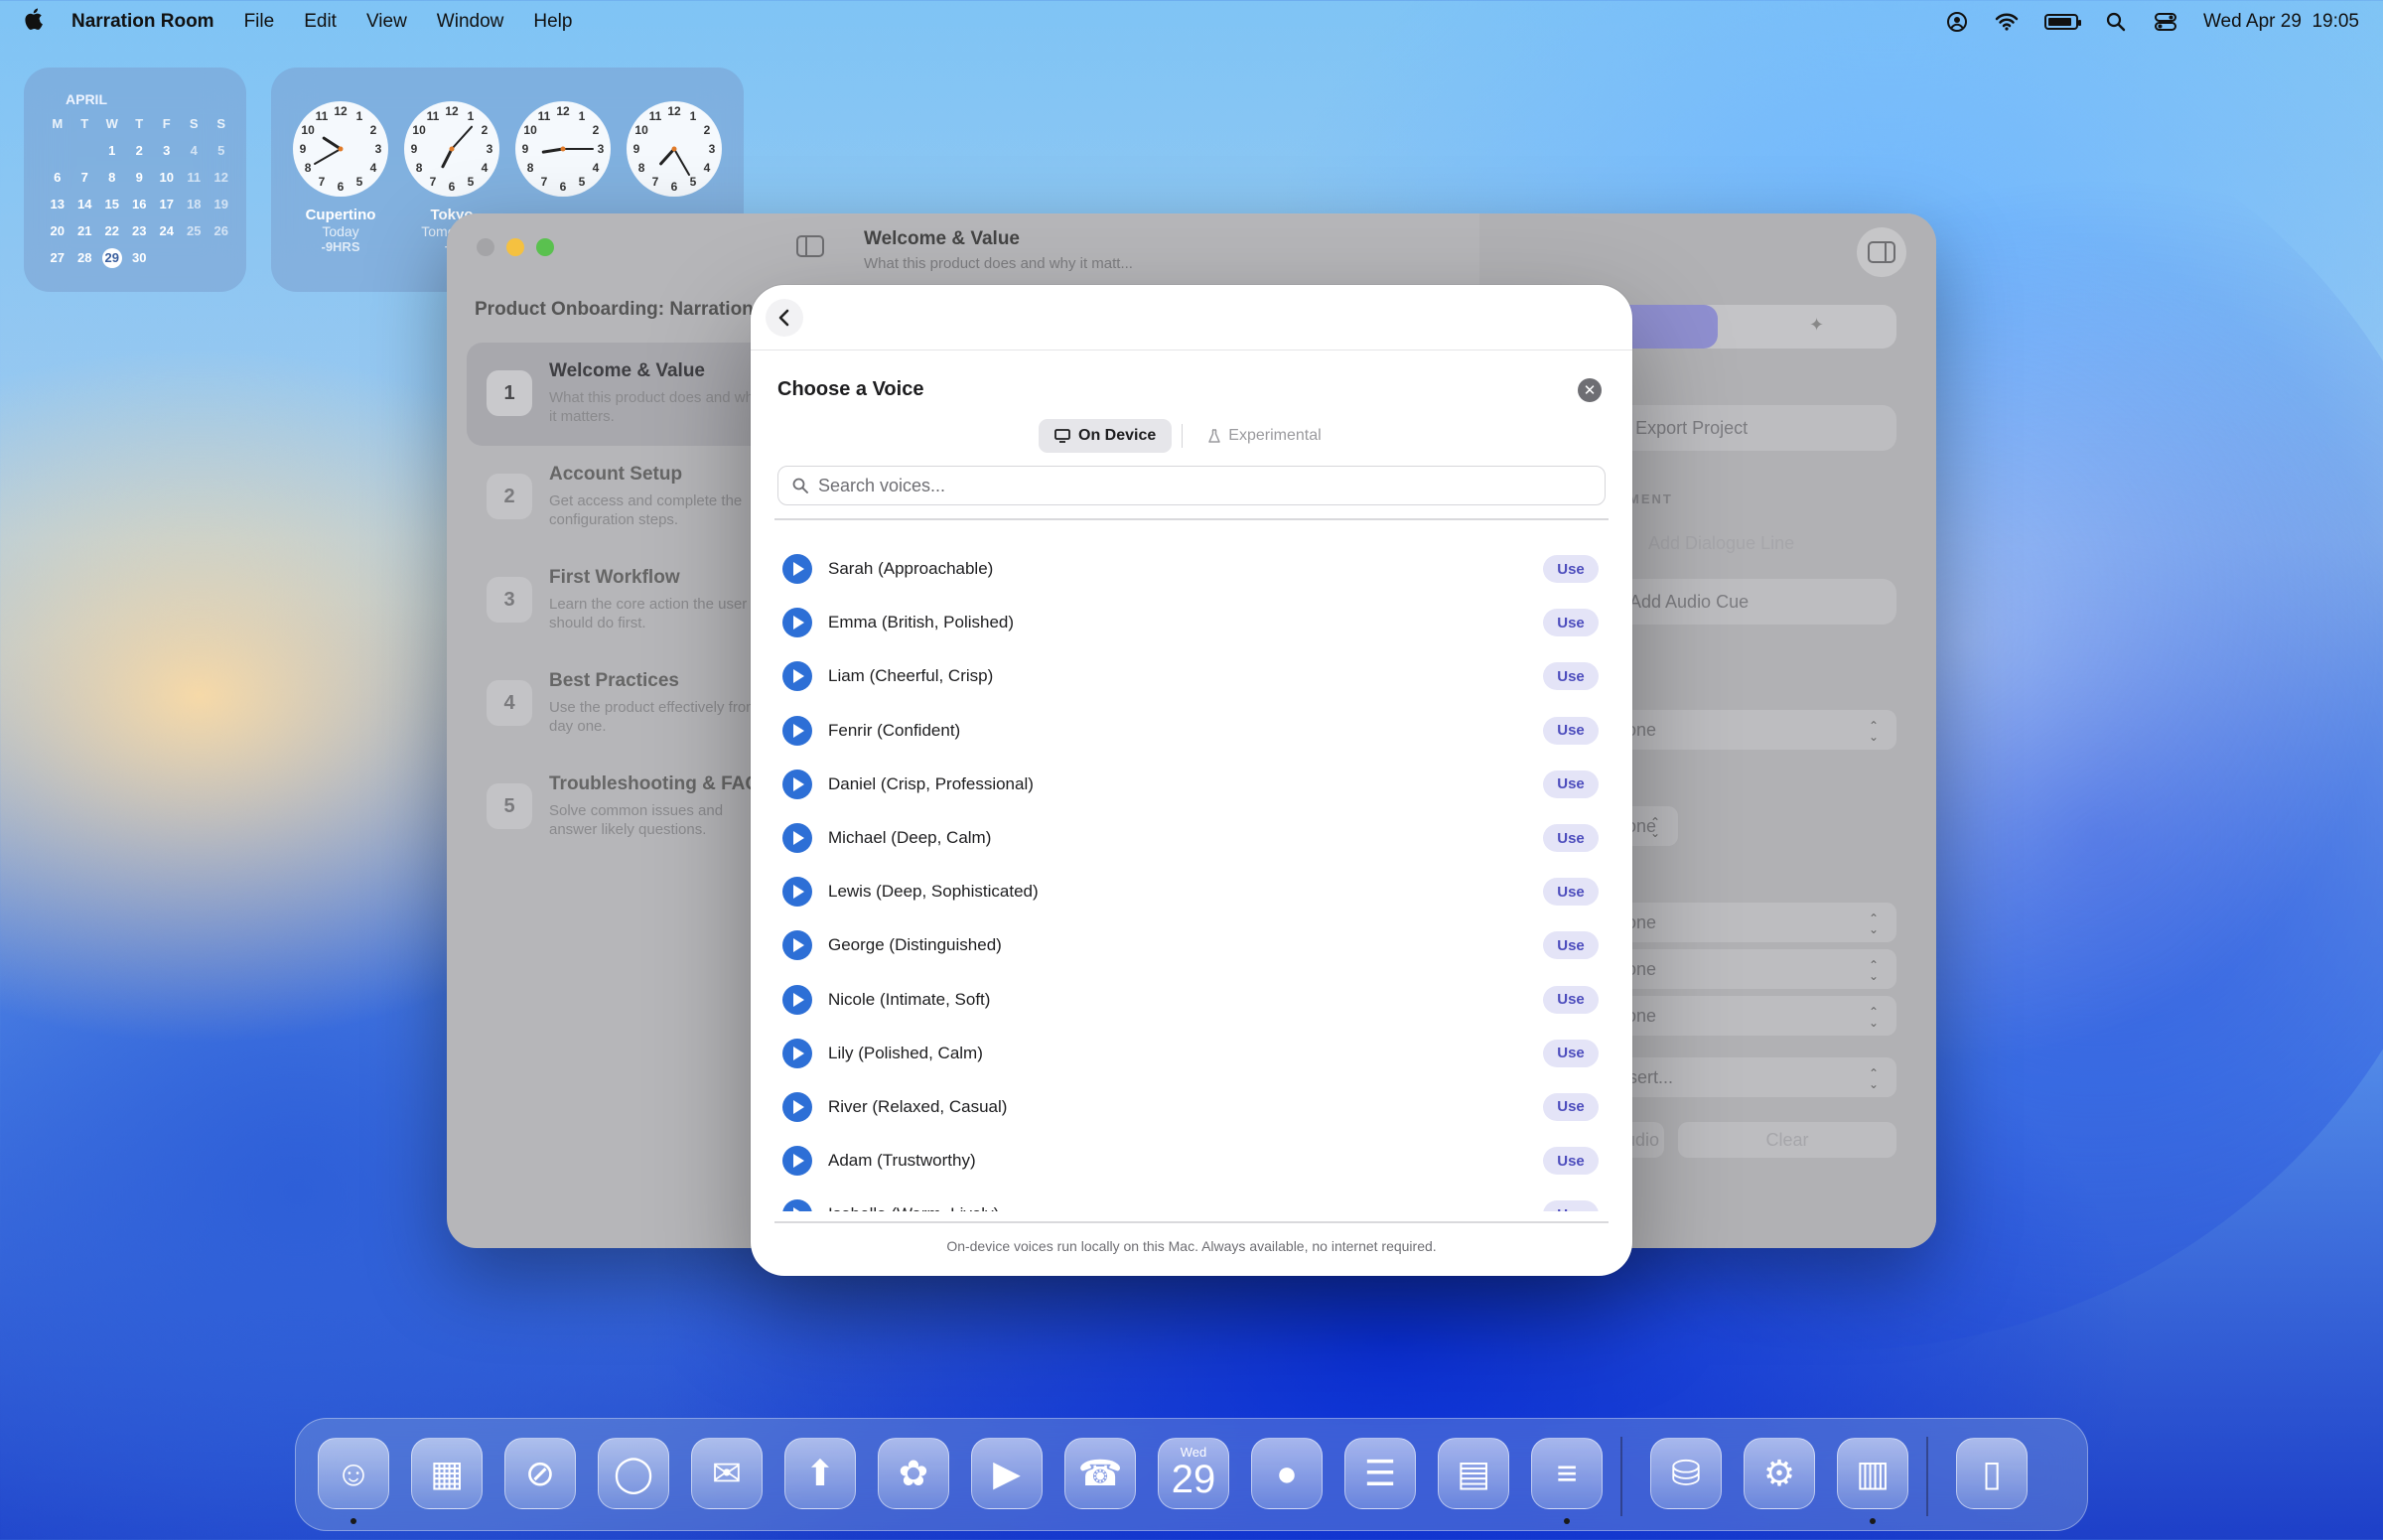 The width and height of the screenshot is (2383, 1540). What do you see at coordinates (1193, 1473) in the screenshot?
I see `calendar-icon: Wed 29` at bounding box center [1193, 1473].